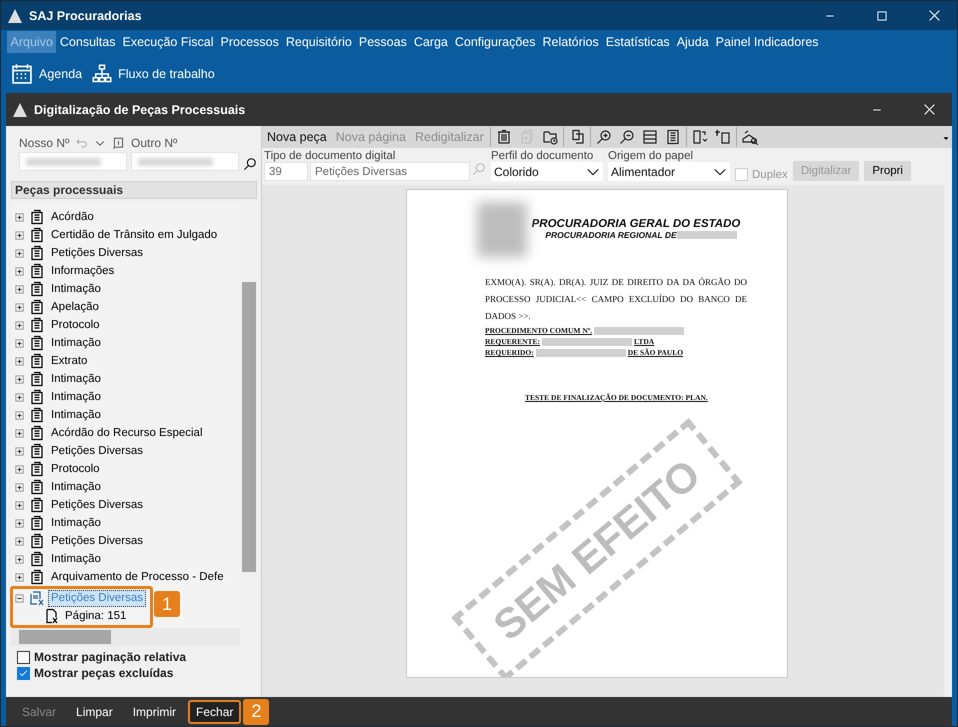 This screenshot has height=727, width=958. Describe the element at coordinates (72, 217) in the screenshot. I see `tree-item: Acórdão` at that location.